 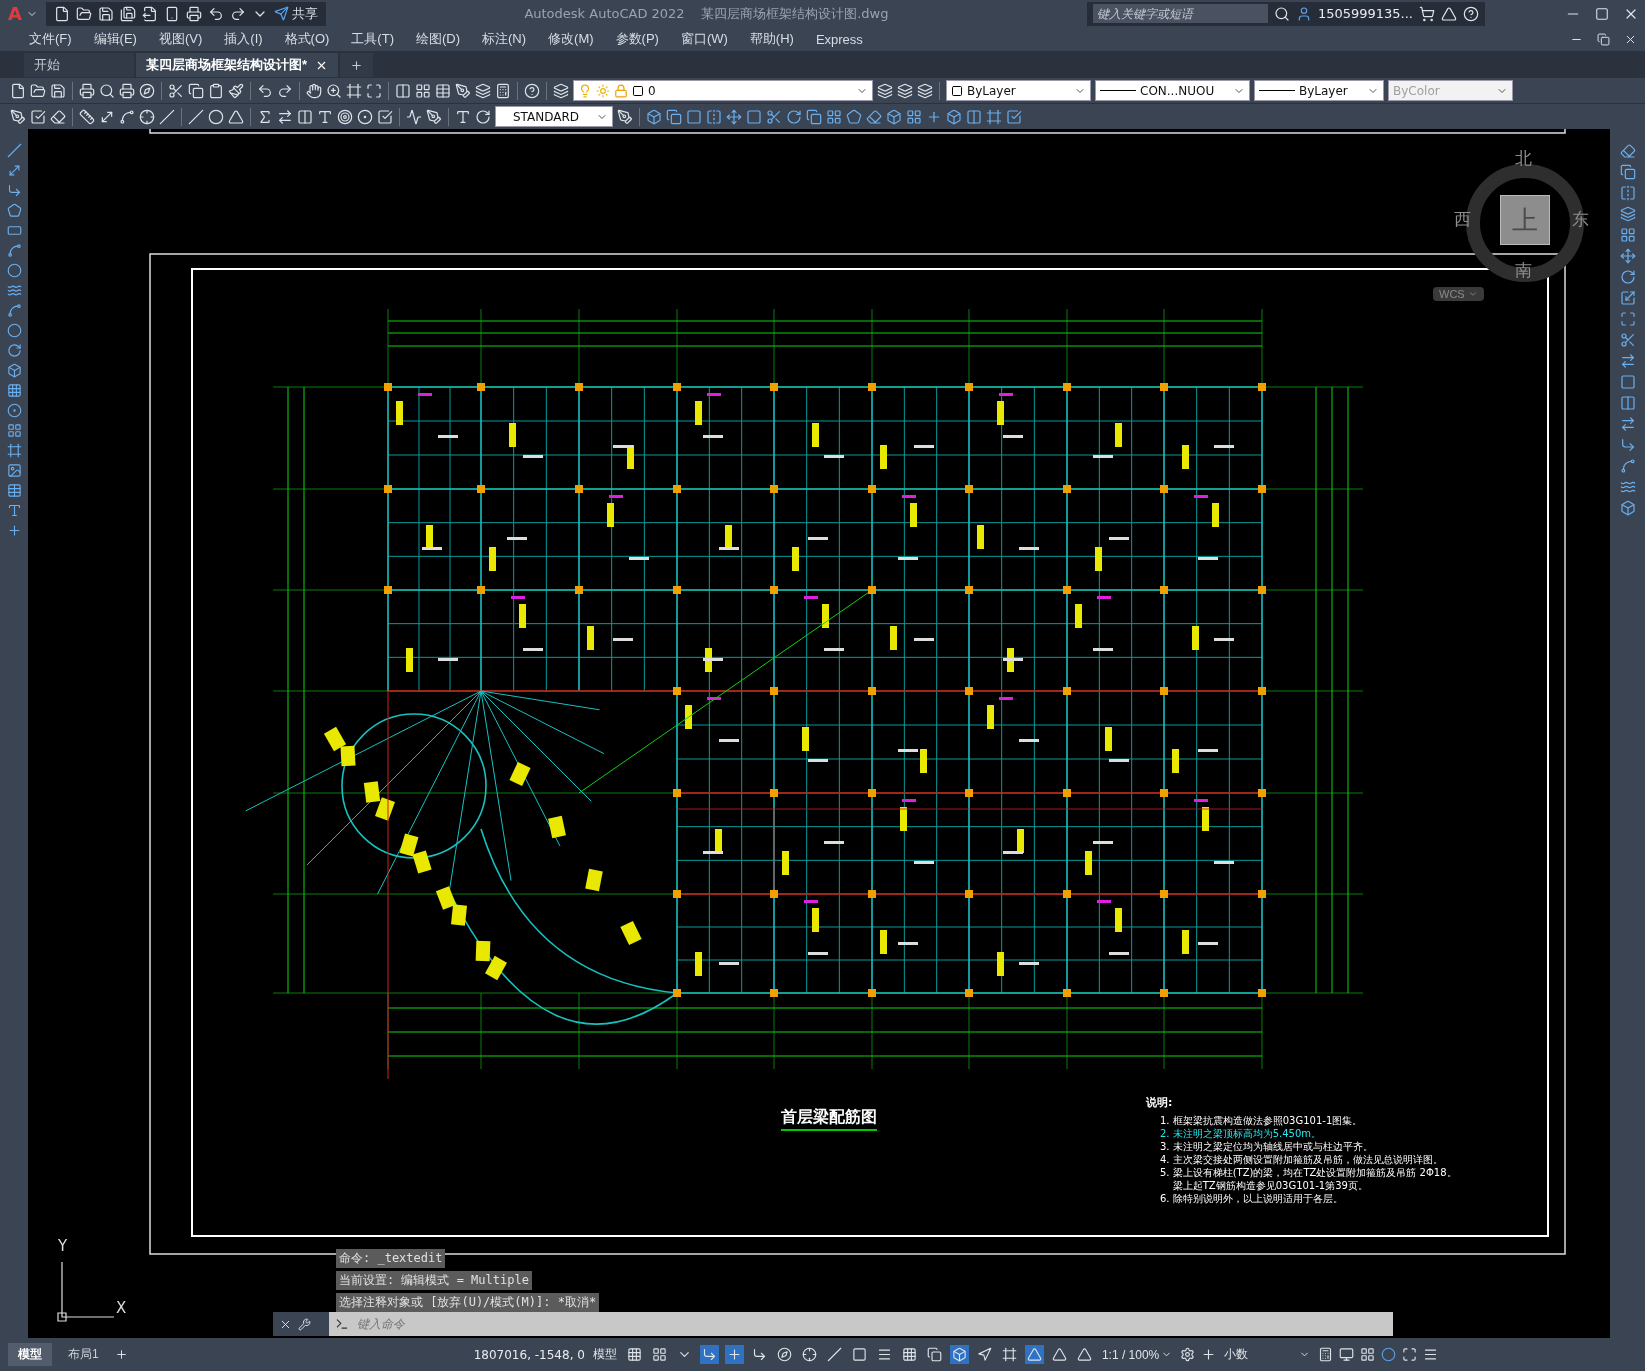 I want to click on file-tab: 开始, so click(x=79, y=65).